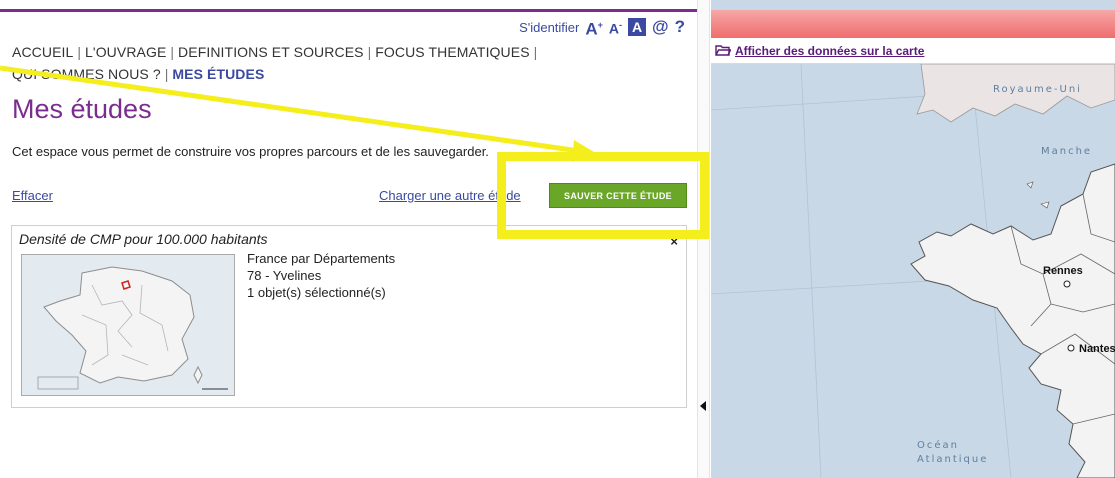 The width and height of the screenshot is (1115, 478). I want to click on map-toolbar: Afficher des données sur la carte, so click(913, 51).